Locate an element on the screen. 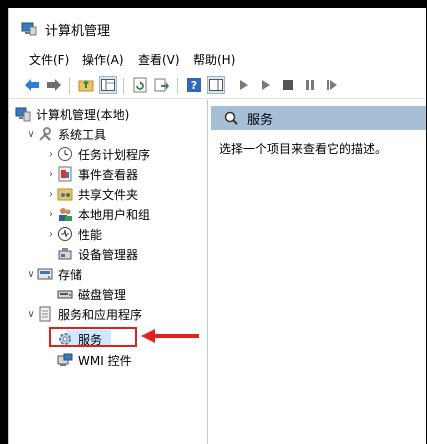 The width and height of the screenshot is (427, 444). tree-item-label: 性能 is located at coordinates (90, 234).